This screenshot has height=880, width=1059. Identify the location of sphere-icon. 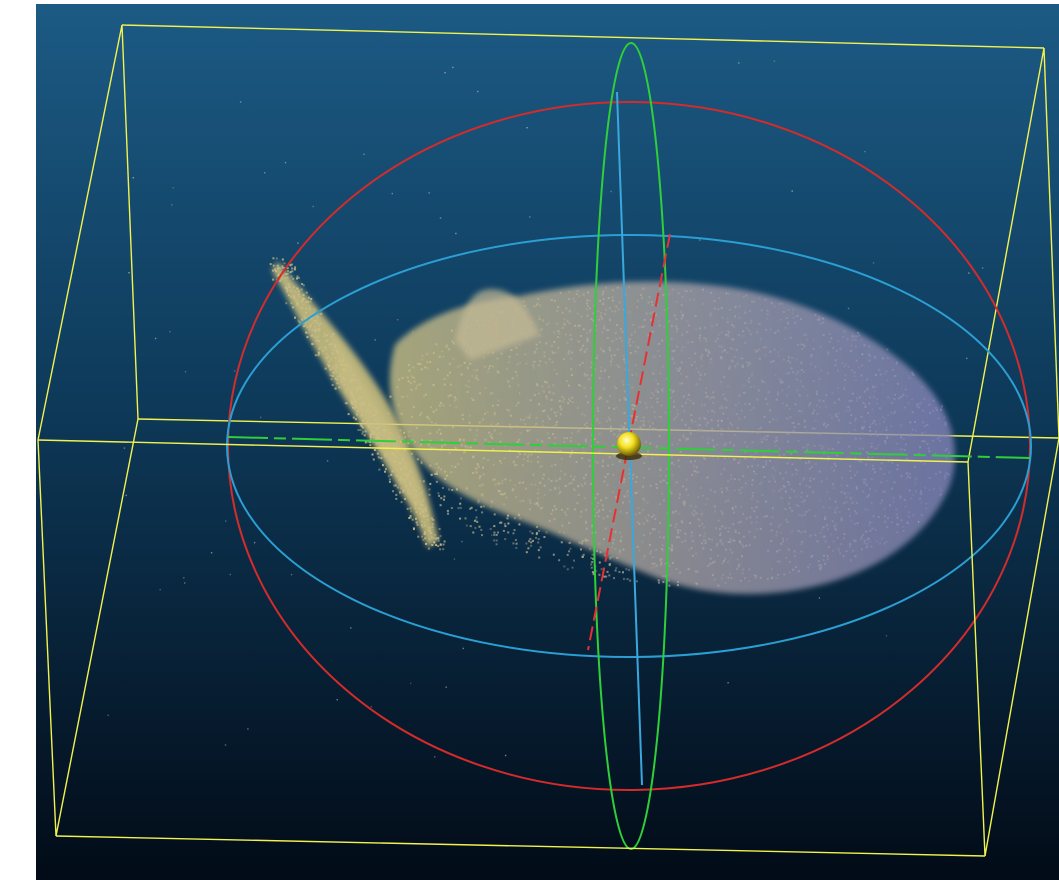
(629, 446).